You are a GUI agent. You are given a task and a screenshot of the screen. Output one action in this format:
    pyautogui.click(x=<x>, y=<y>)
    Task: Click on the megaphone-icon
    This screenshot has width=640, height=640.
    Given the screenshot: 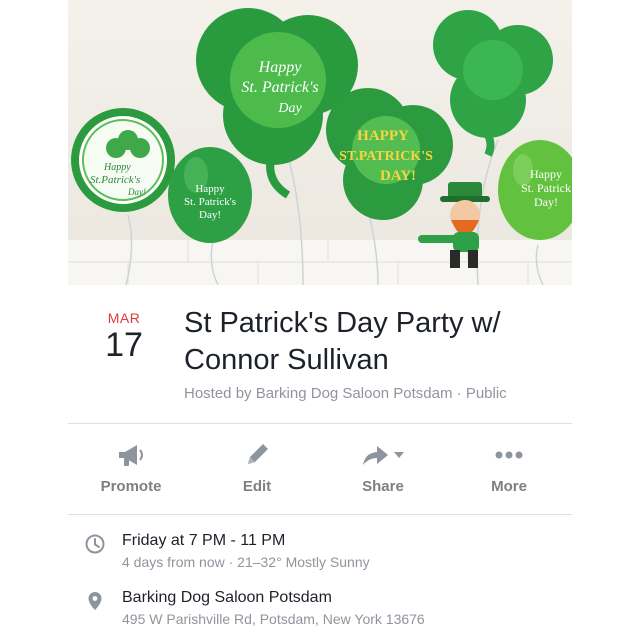 What is the action you would take?
    pyautogui.click(x=131, y=455)
    